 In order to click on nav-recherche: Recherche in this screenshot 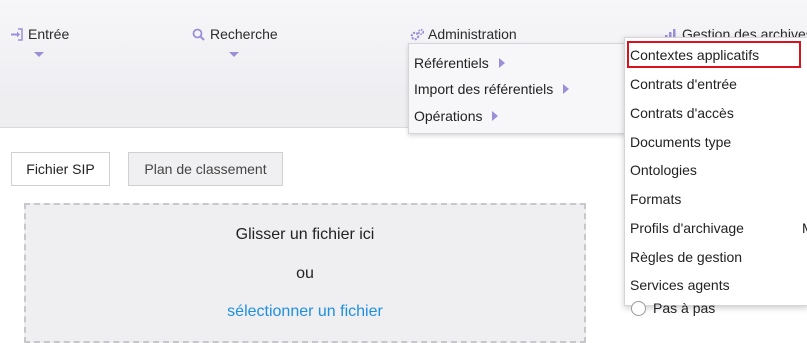, I will do `click(235, 34)`.